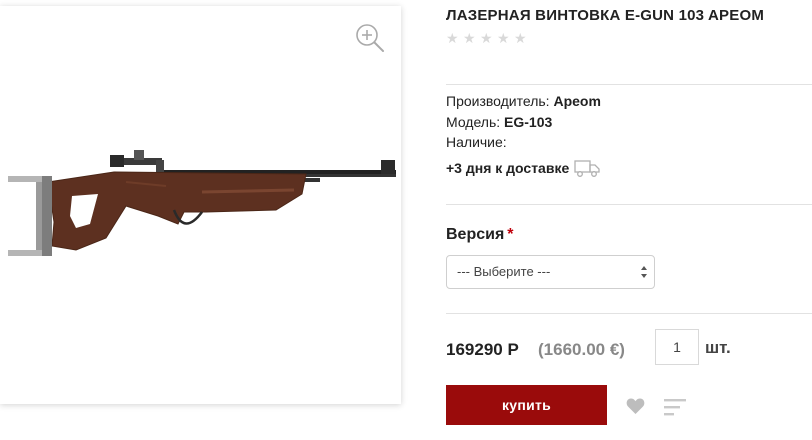 This screenshot has height=440, width=812. I want to click on availability-row: Наличие:, so click(476, 142).